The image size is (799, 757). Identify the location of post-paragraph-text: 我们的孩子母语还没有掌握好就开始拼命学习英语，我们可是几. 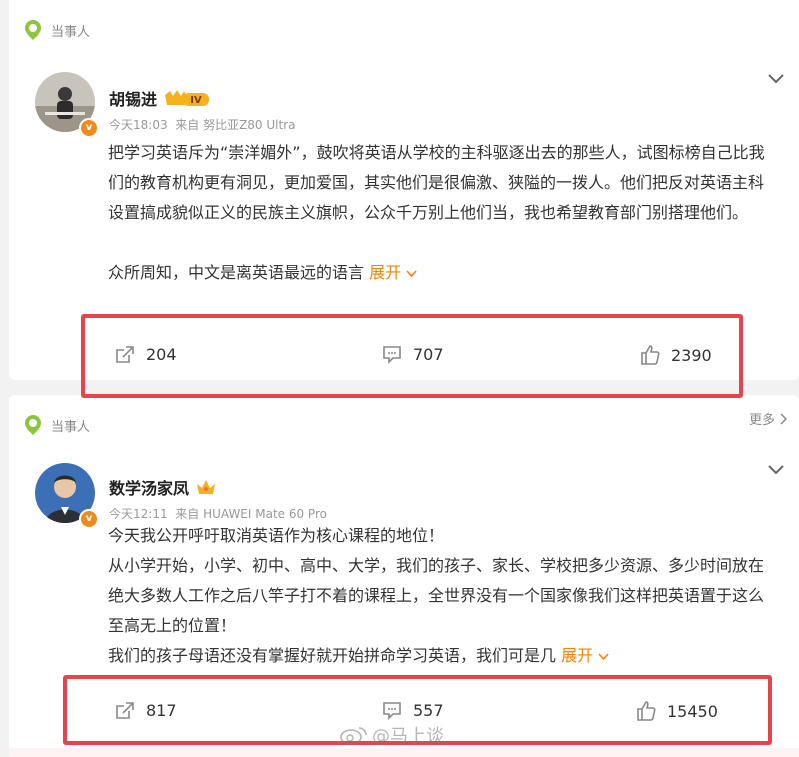
(332, 655).